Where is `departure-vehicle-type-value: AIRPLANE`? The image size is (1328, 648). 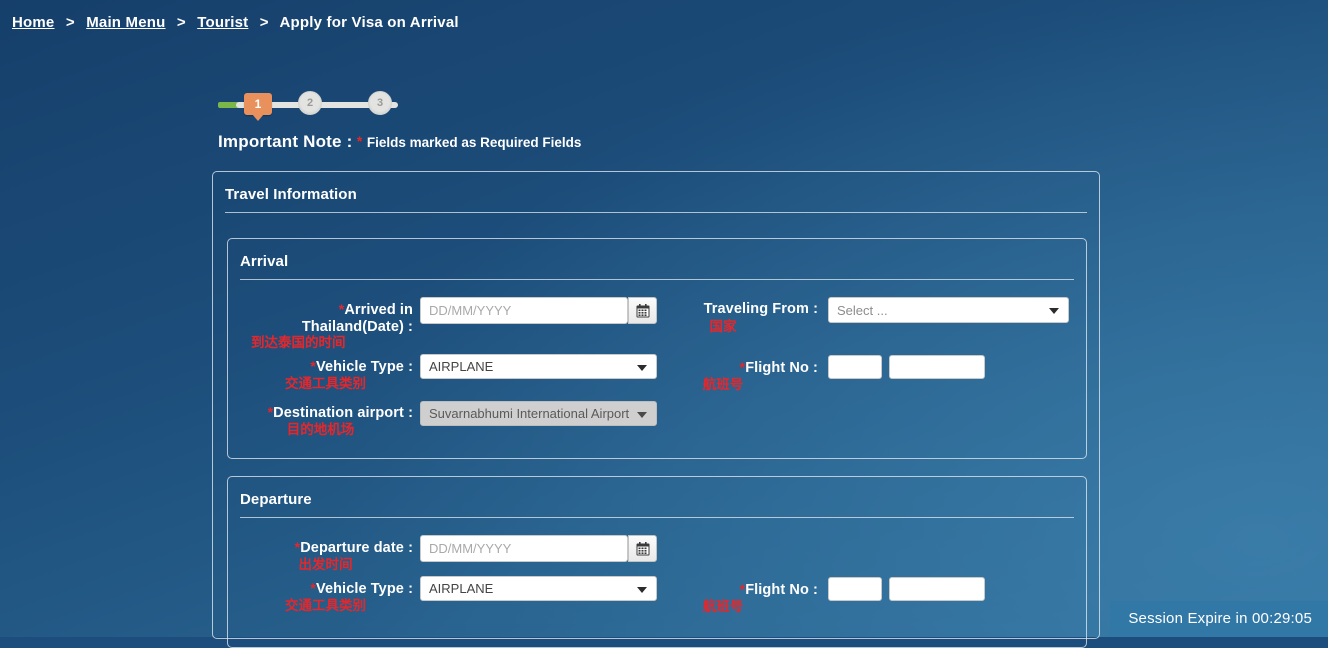 departure-vehicle-type-value: AIRPLANE is located at coordinates (461, 588).